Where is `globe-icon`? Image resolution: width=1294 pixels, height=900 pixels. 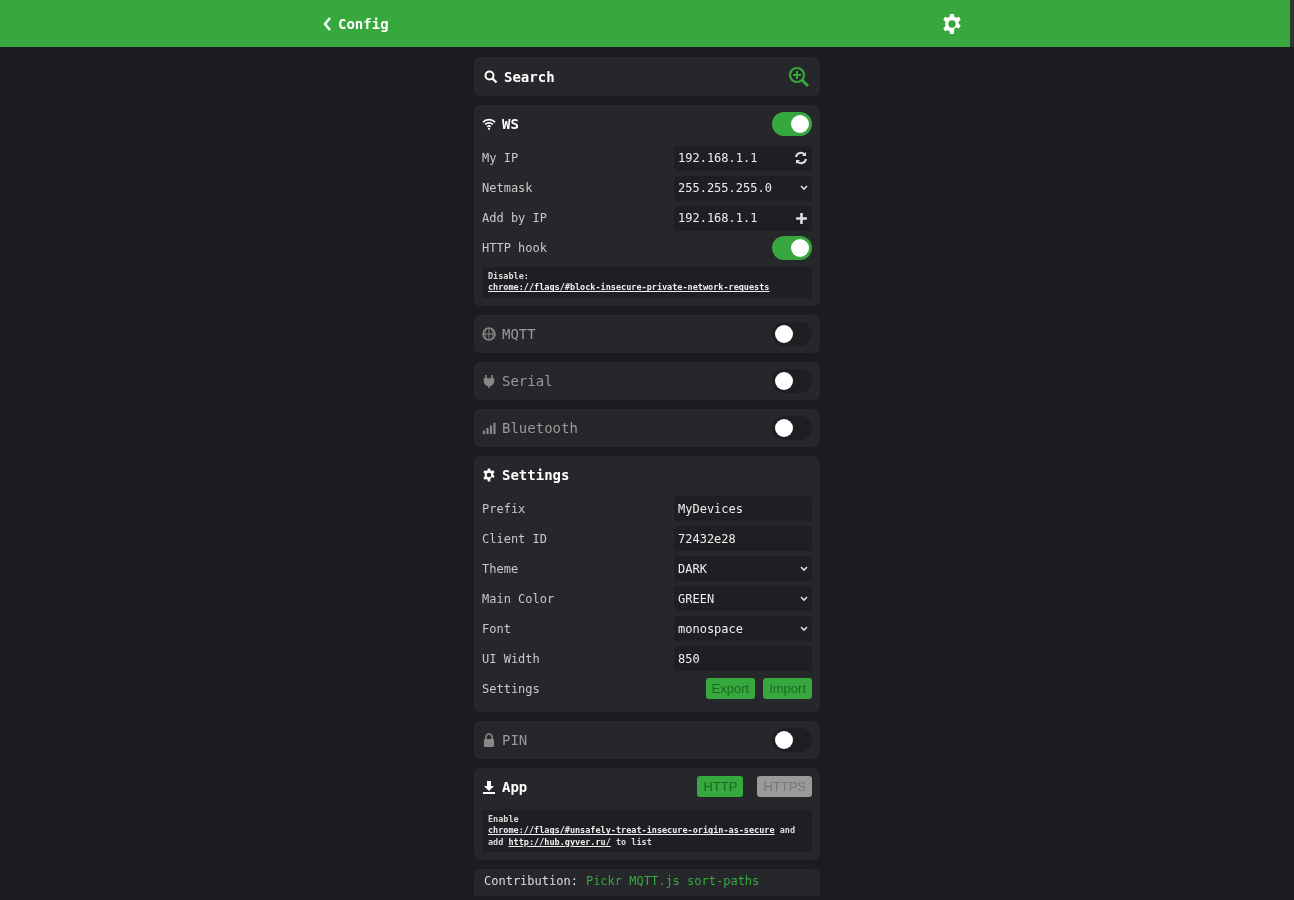
globe-icon is located at coordinates (489, 333).